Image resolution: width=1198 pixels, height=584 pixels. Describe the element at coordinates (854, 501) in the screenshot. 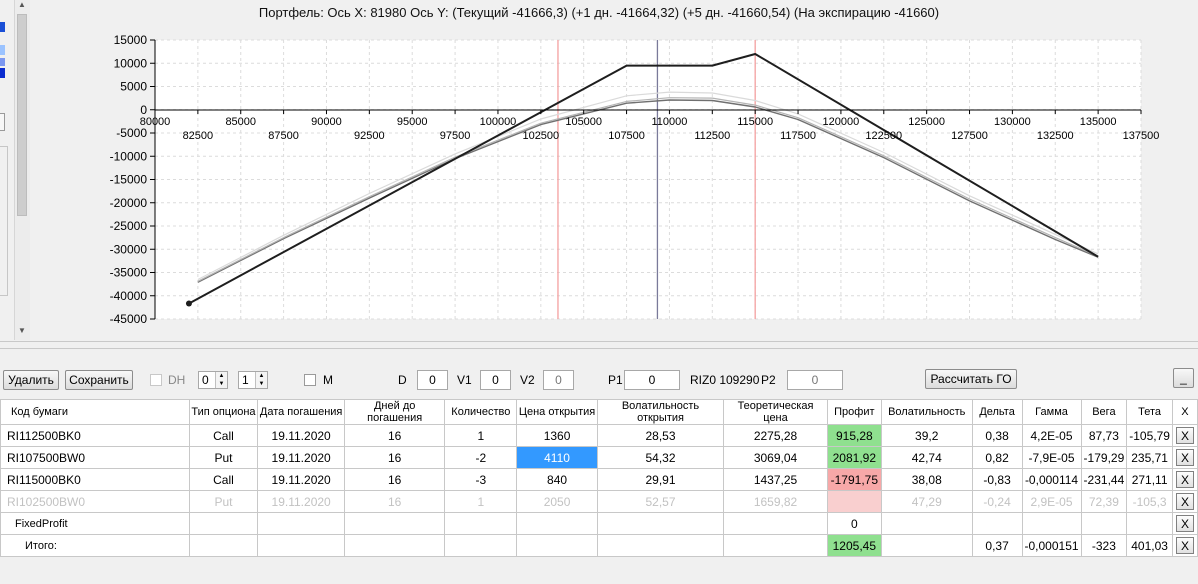

I see `cell-profit` at that location.